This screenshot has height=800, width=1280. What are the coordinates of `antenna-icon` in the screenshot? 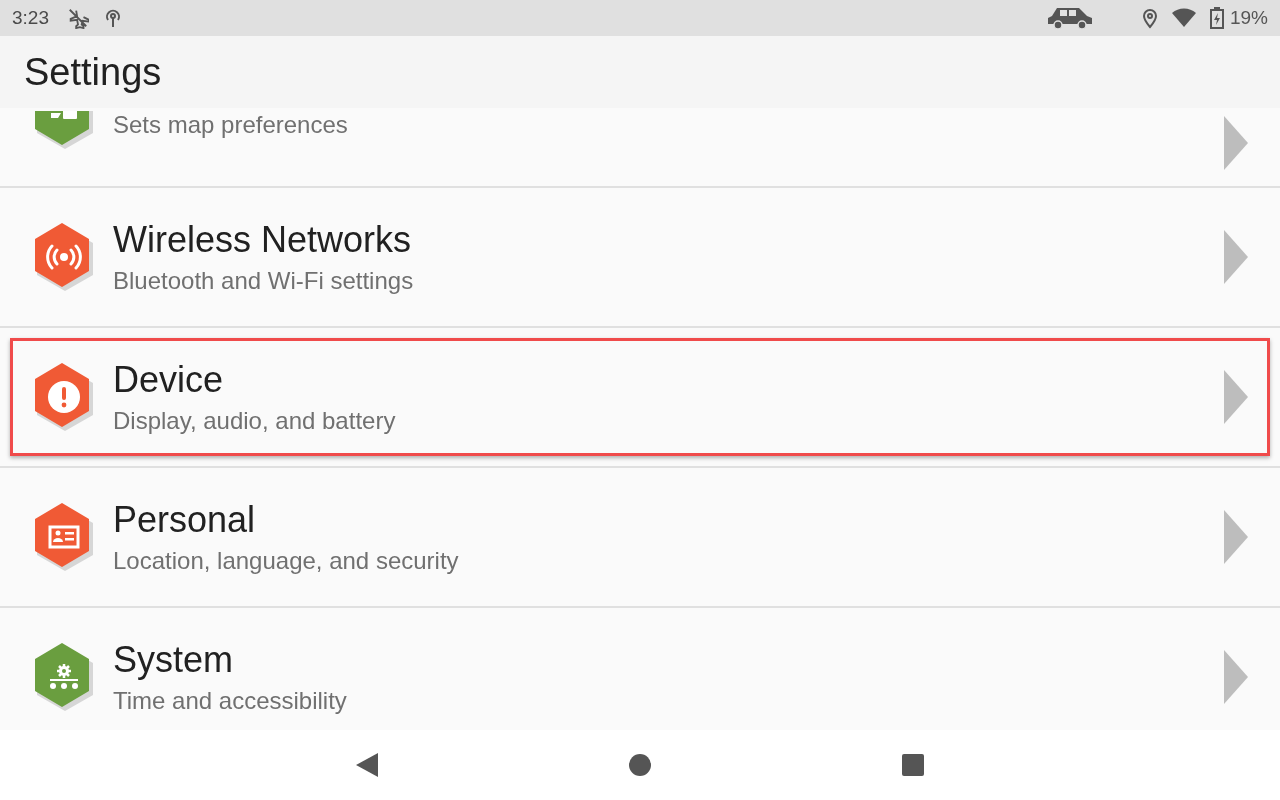 It's located at (113, 18).